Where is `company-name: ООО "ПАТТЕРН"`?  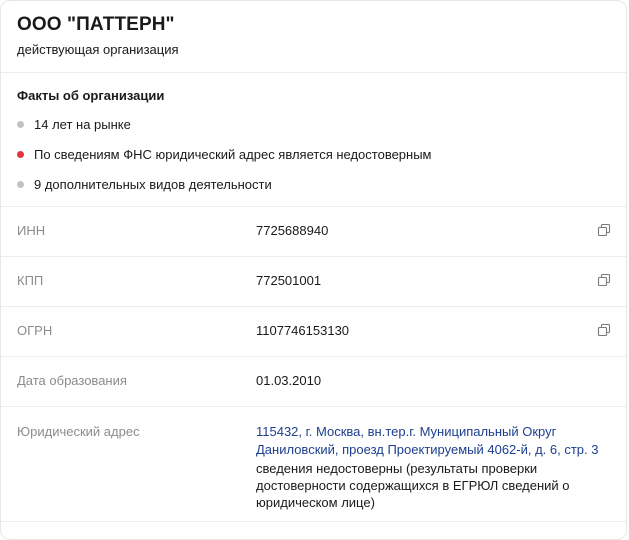 company-name: ООО "ПАТТЕРН" is located at coordinates (96, 24).